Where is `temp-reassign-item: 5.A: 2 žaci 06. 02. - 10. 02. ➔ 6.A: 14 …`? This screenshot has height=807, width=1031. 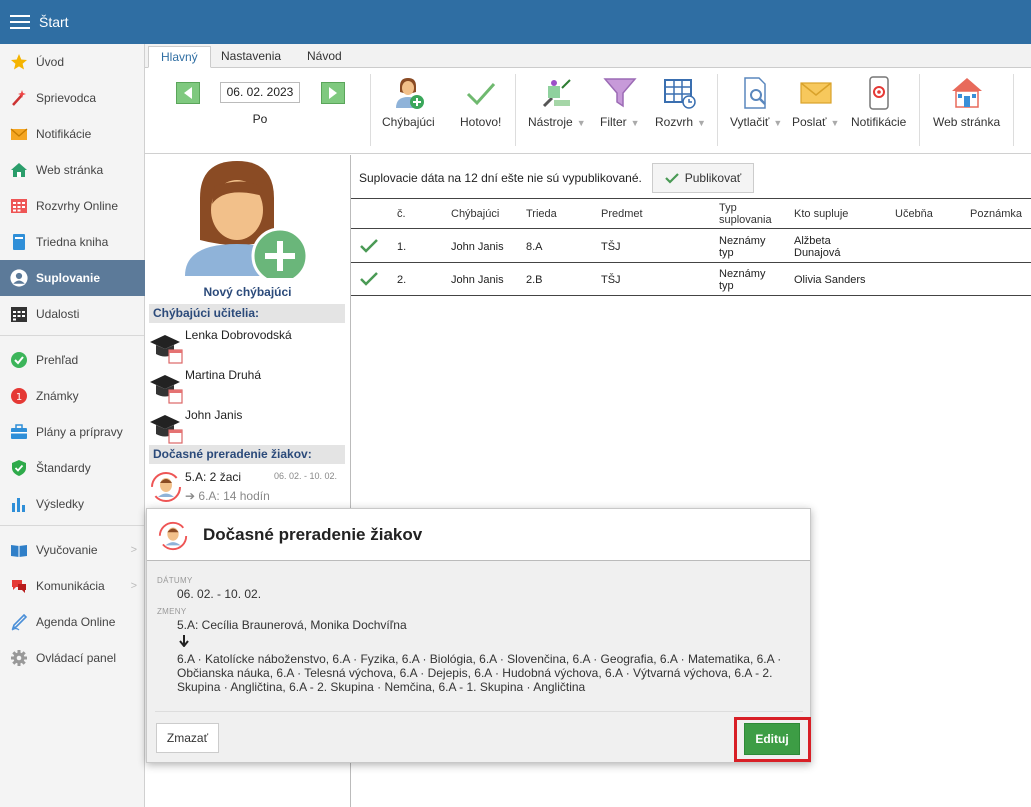 temp-reassign-item: 5.A: 2 žaci 06. 02. - 10. 02. ➔ 6.A: 14 … is located at coordinates (247, 488).